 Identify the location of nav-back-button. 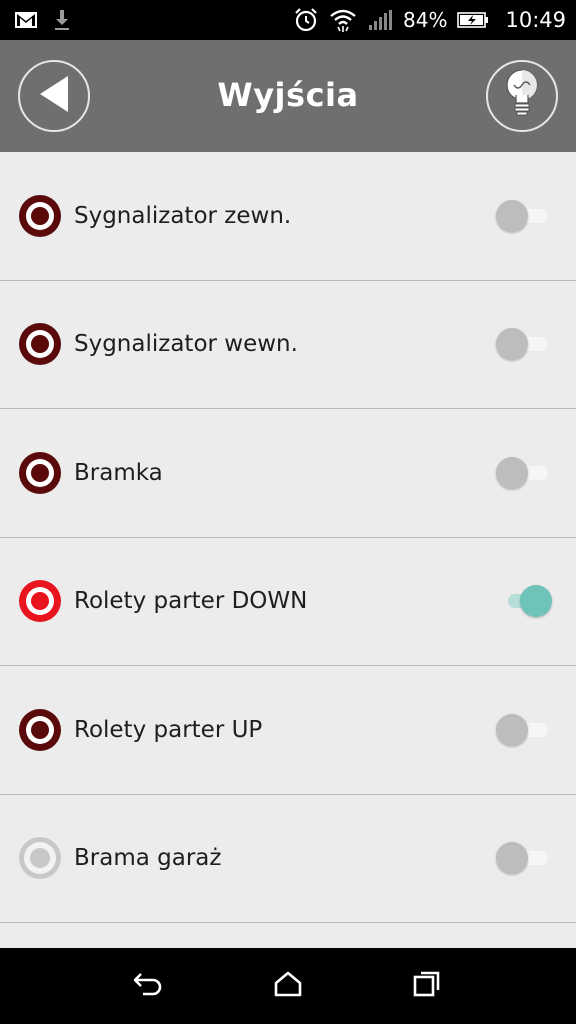
(149, 986).